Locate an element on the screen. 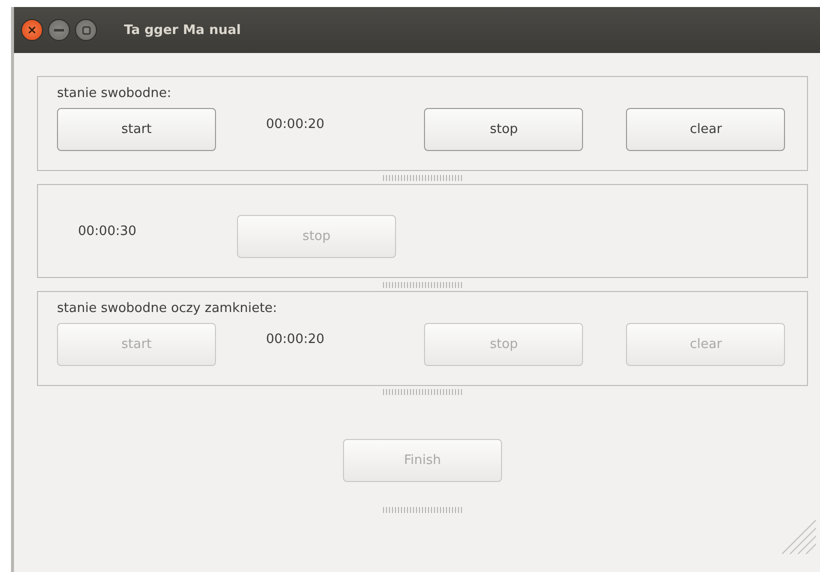  maximize-icon is located at coordinates (86, 30).